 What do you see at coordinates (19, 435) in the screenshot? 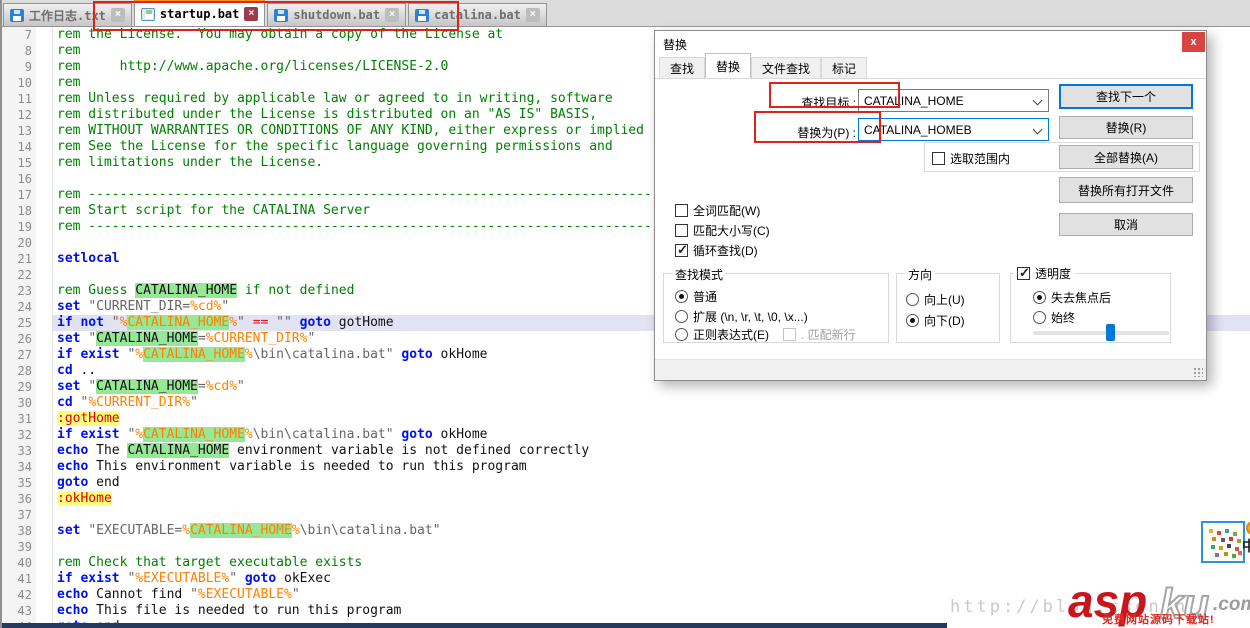
I see `line-number: 32` at bounding box center [19, 435].